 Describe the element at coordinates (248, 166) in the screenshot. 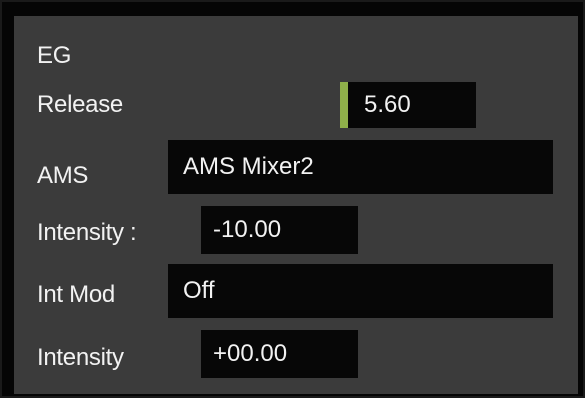

I see `ams-value: AMS Mixer2` at that location.